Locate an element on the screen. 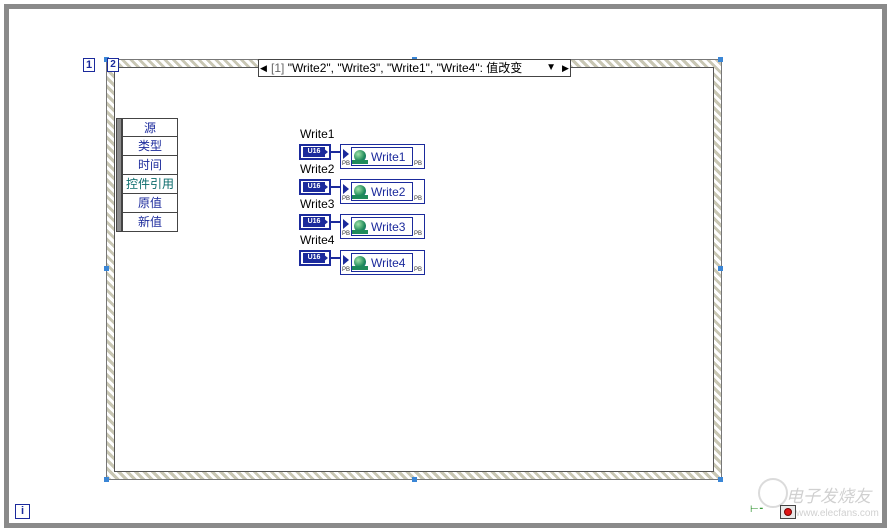 Image resolution: width=891 pixels, height=532 pixels. resize-handle-mid-right is located at coordinates (720, 268).